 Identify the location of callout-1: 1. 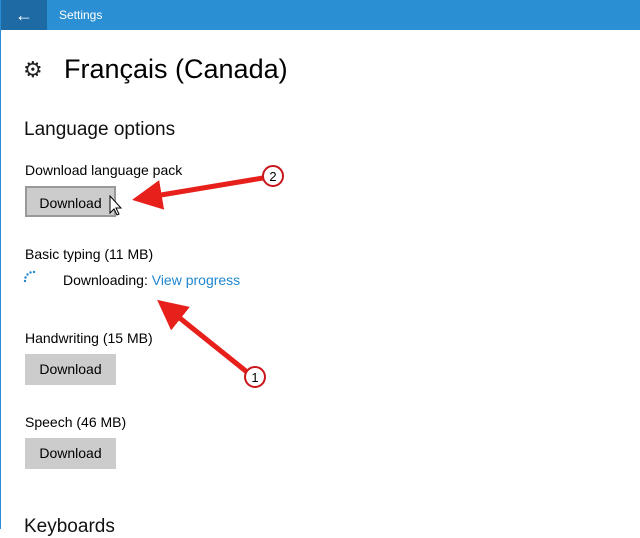
(255, 377).